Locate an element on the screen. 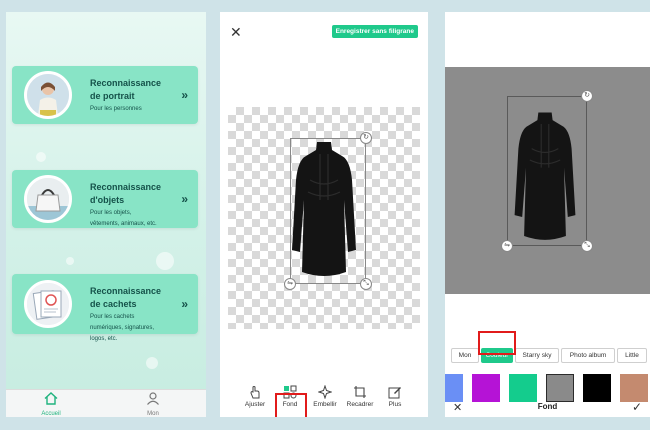 This screenshot has width=650, height=430. tool-label: Embellir is located at coordinates (325, 404).